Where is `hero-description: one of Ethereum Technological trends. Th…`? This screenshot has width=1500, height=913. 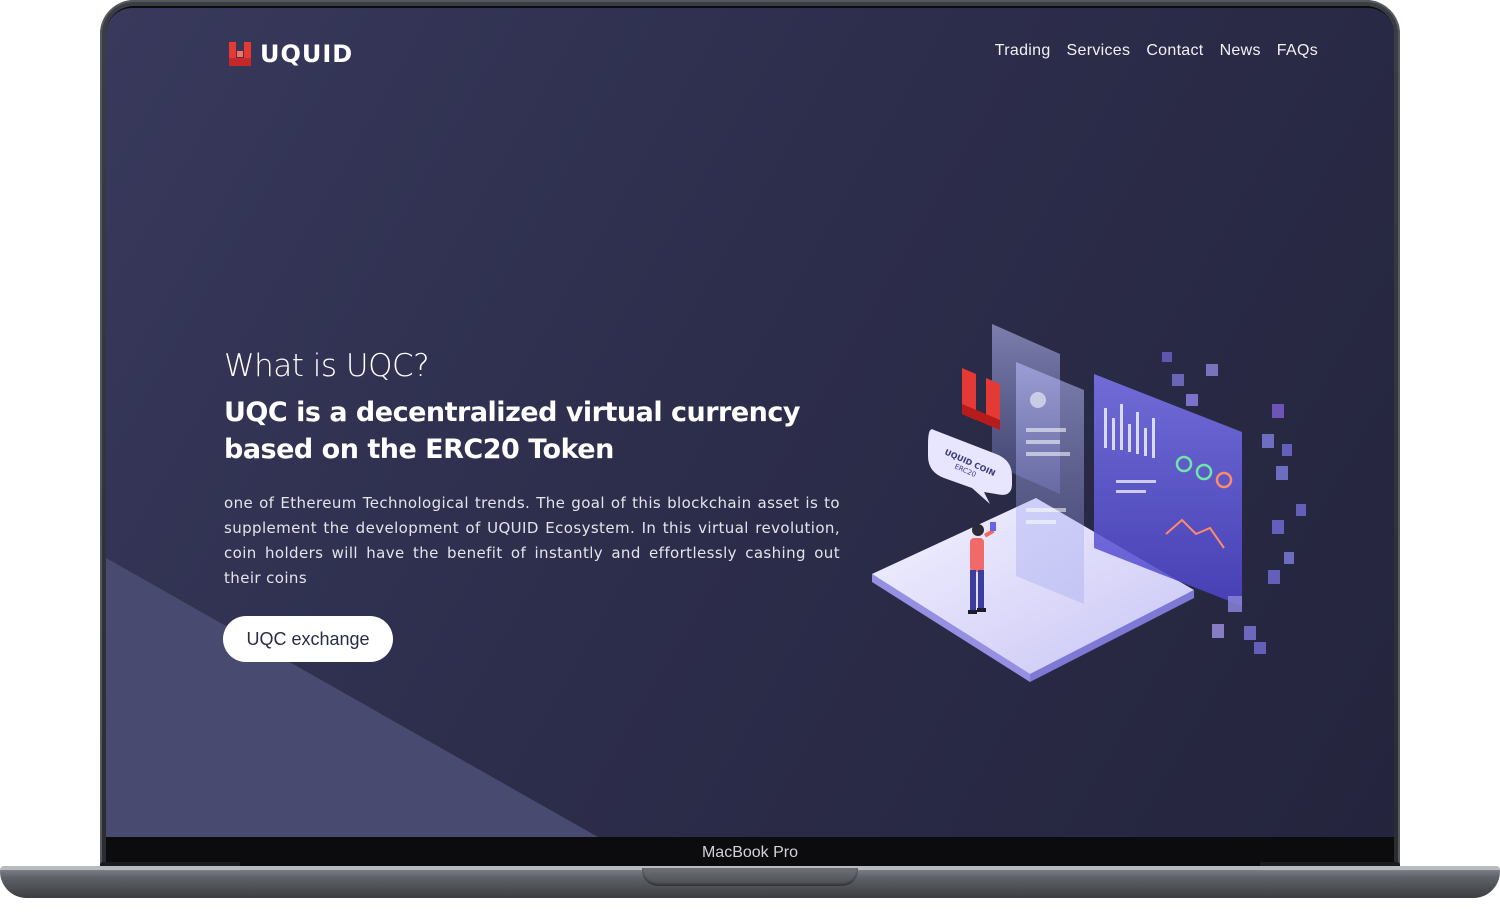 hero-description: one of Ethereum Technological trends. Th… is located at coordinates (532, 540).